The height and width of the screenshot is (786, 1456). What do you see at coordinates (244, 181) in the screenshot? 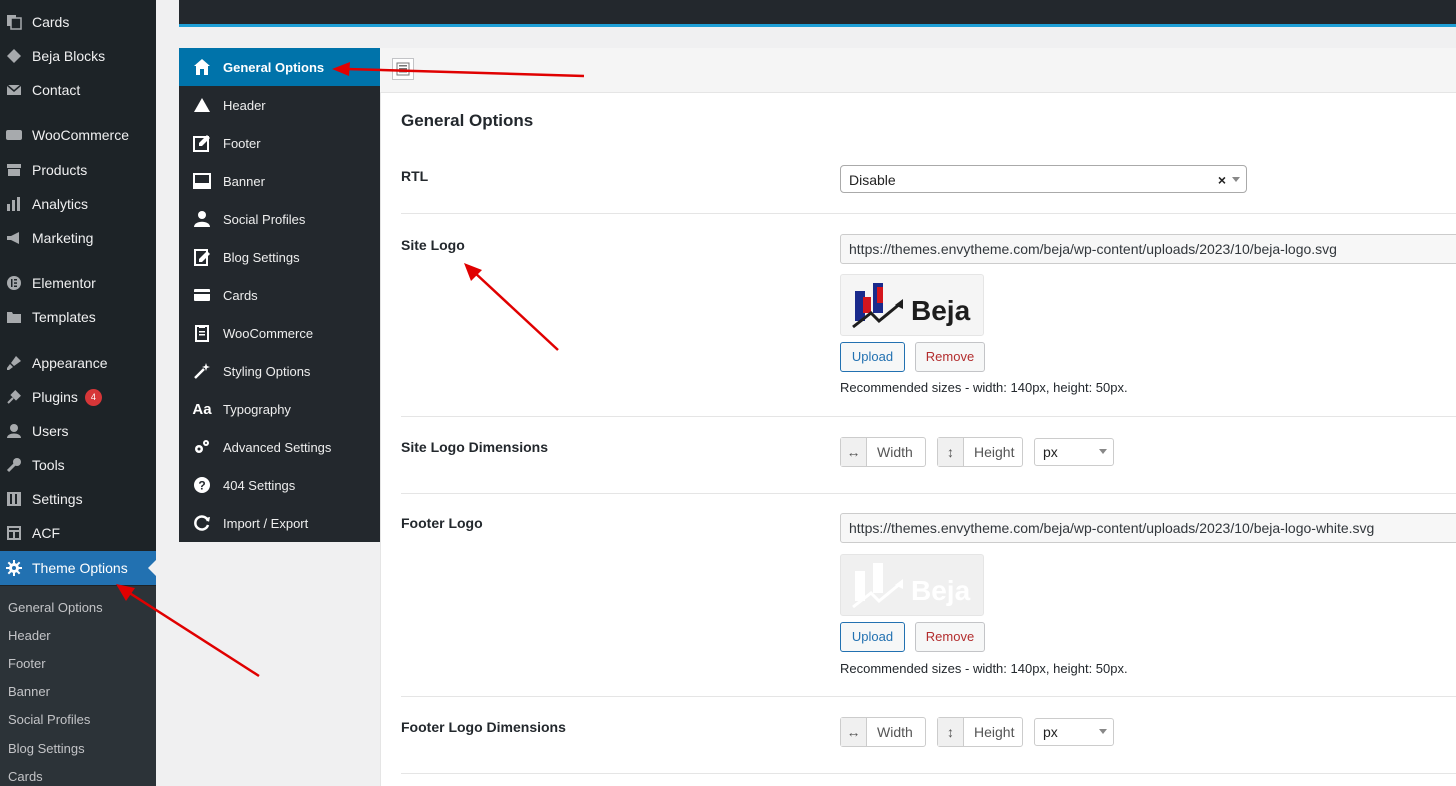
I see `opt-nav-banner-label: Banner` at bounding box center [244, 181].